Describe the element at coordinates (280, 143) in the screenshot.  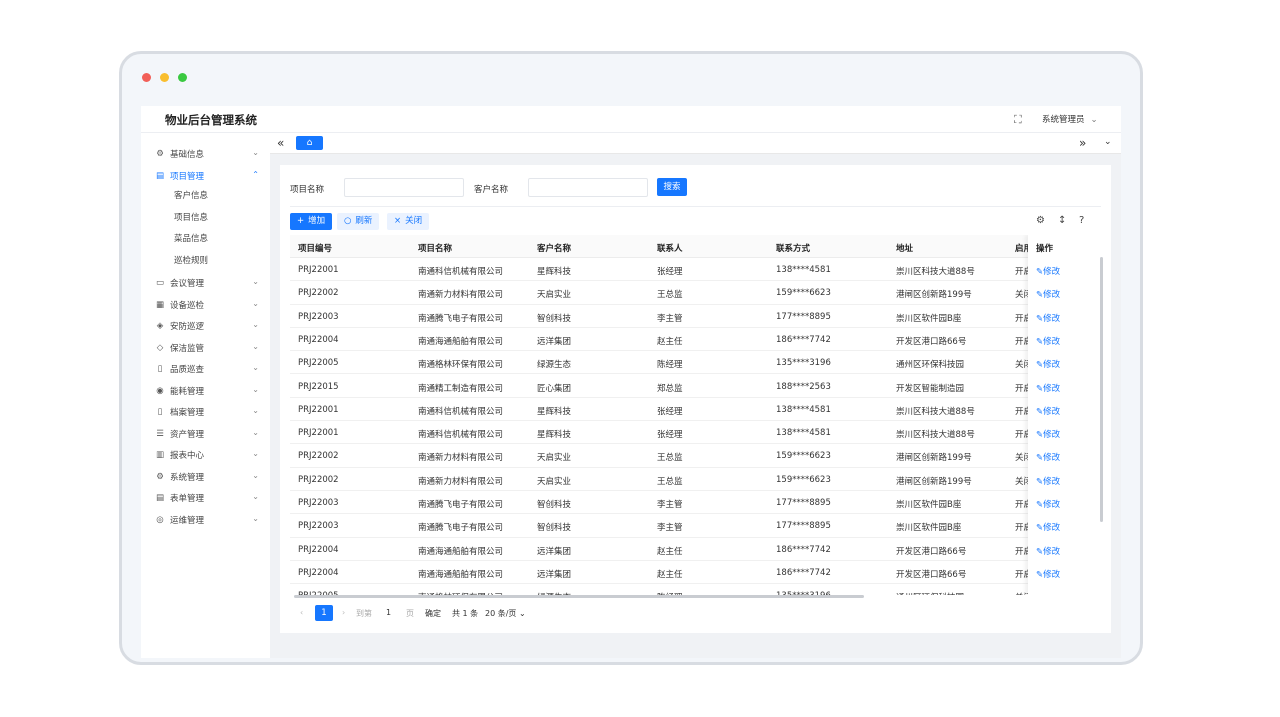
I see `collapse-left-icon: «` at that location.